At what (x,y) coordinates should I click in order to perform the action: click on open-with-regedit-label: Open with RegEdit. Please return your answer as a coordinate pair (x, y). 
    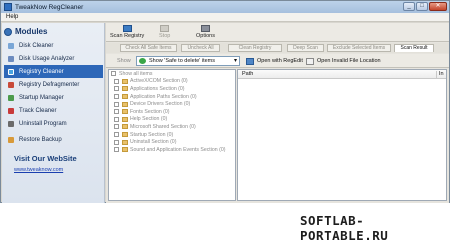
    Looking at the image, I should click on (280, 61).